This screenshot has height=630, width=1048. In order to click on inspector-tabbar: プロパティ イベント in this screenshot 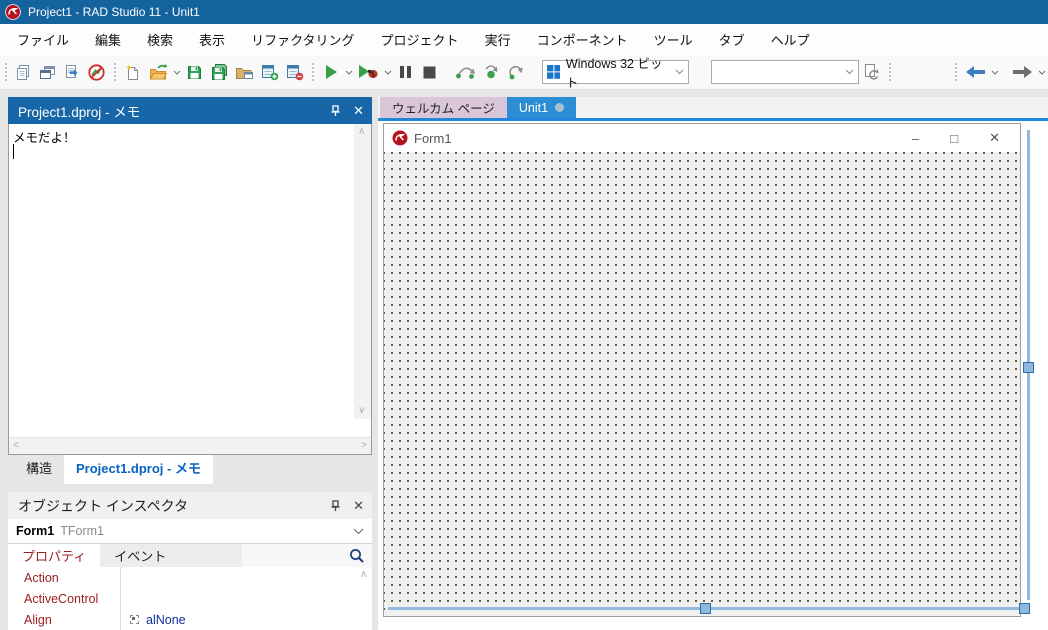, I will do `click(190, 555)`.